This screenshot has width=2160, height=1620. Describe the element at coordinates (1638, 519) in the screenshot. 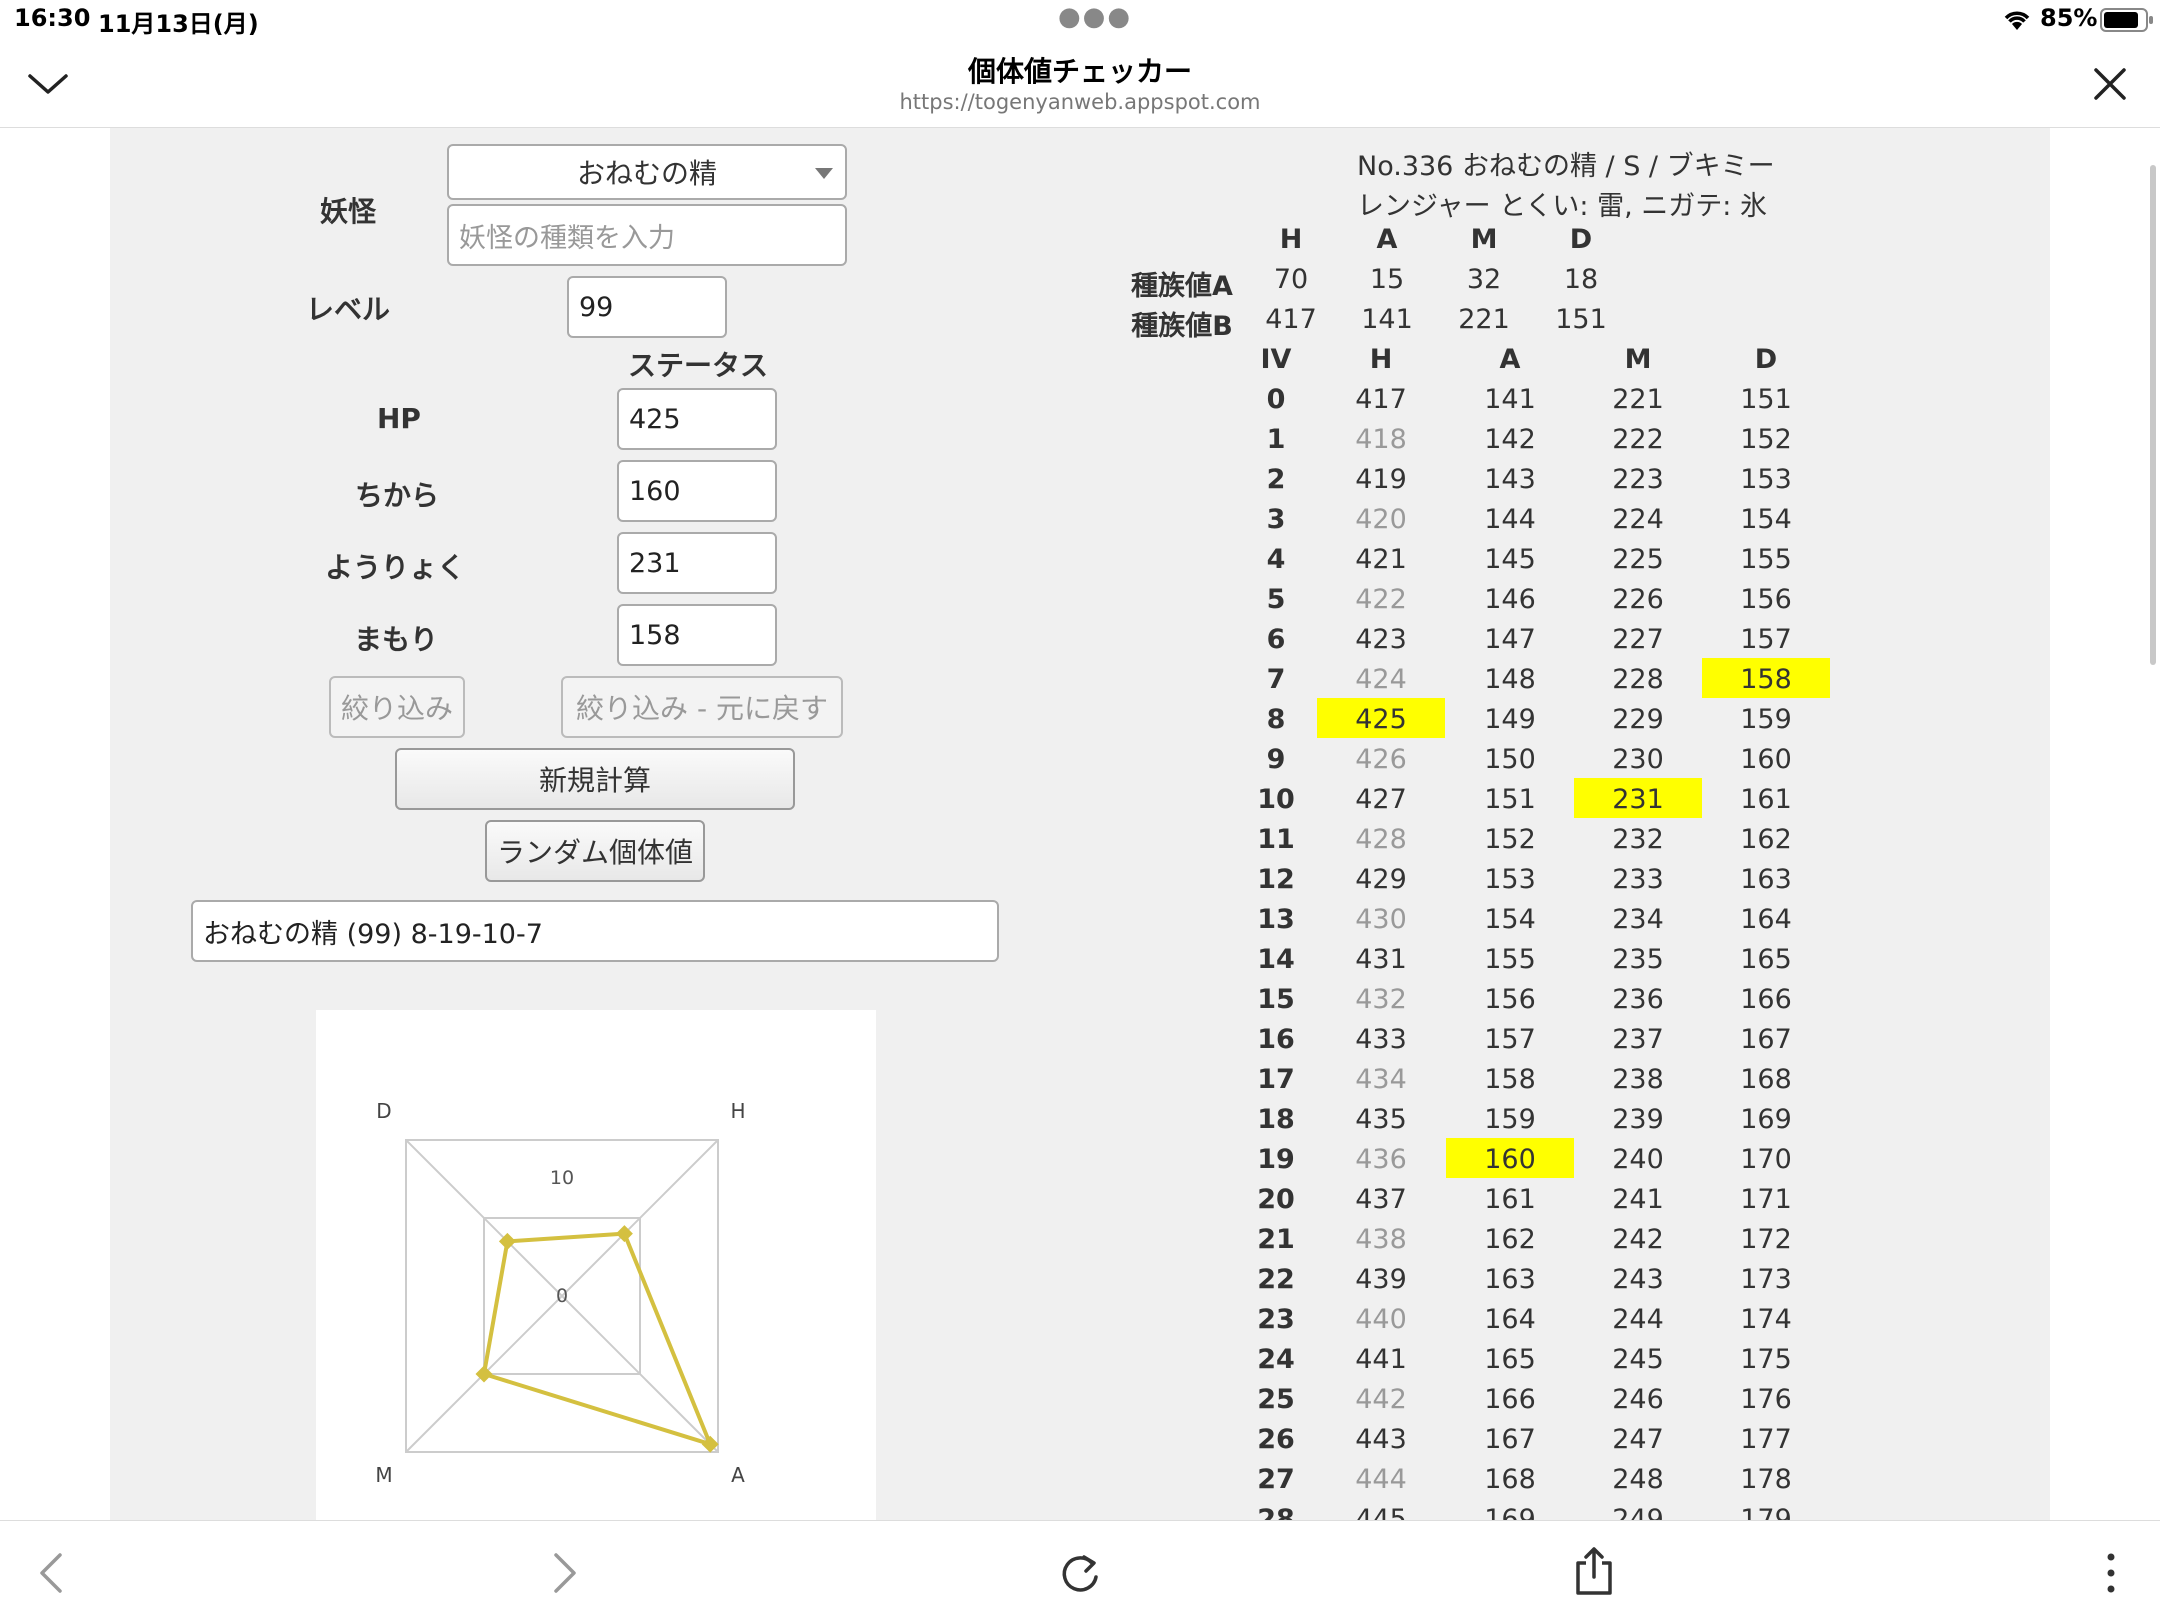

I see `iv-table-cell: 224` at that location.